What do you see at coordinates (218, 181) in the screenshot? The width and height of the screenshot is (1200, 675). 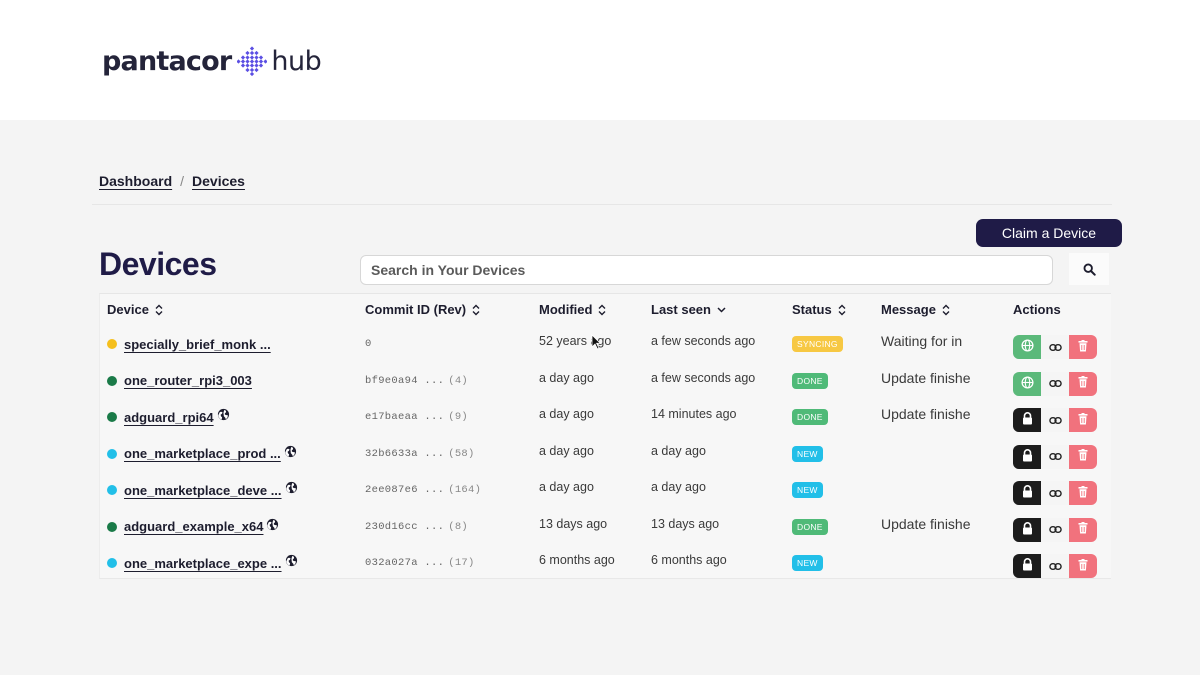 I see `breadcrumb-devices-link: Devices` at bounding box center [218, 181].